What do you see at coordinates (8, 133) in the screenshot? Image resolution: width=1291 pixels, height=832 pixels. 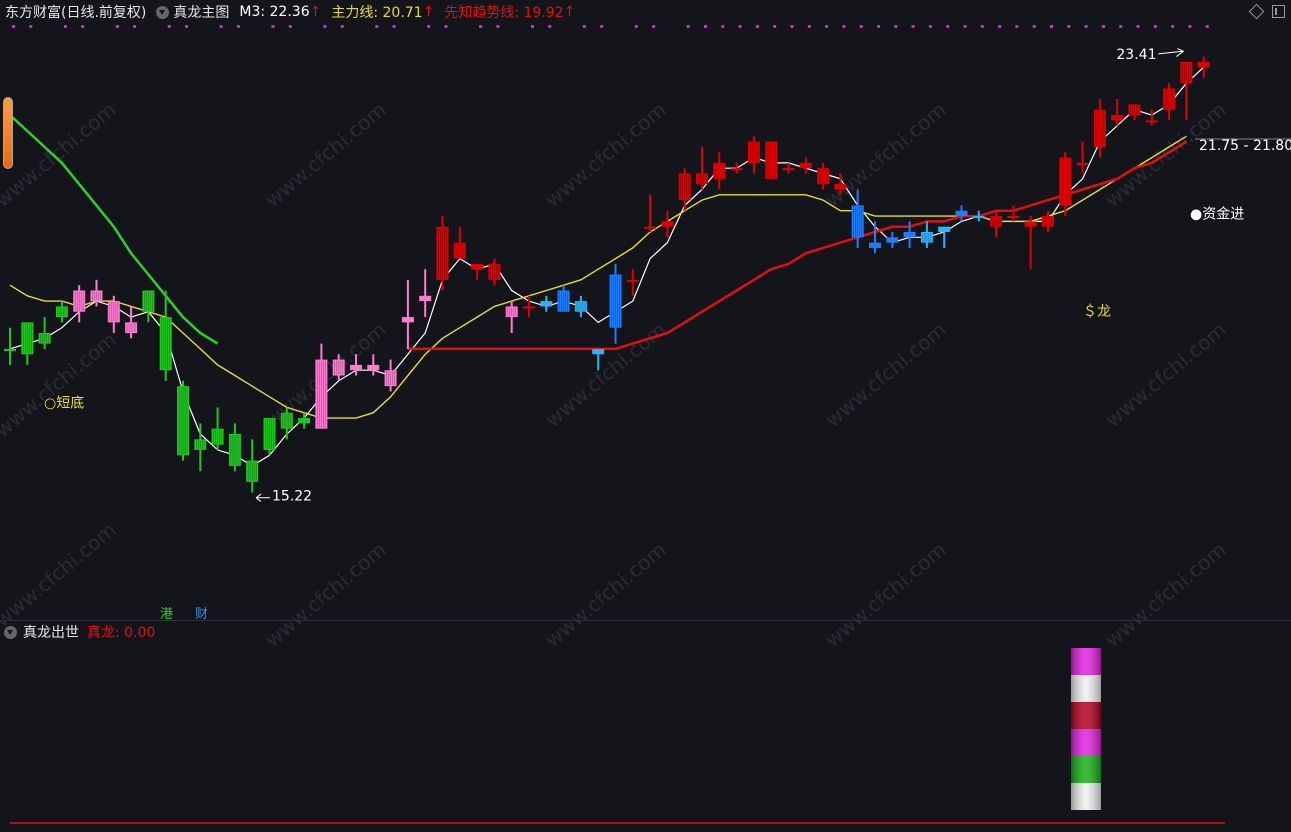 I see `zoom-slider-handle` at bounding box center [8, 133].